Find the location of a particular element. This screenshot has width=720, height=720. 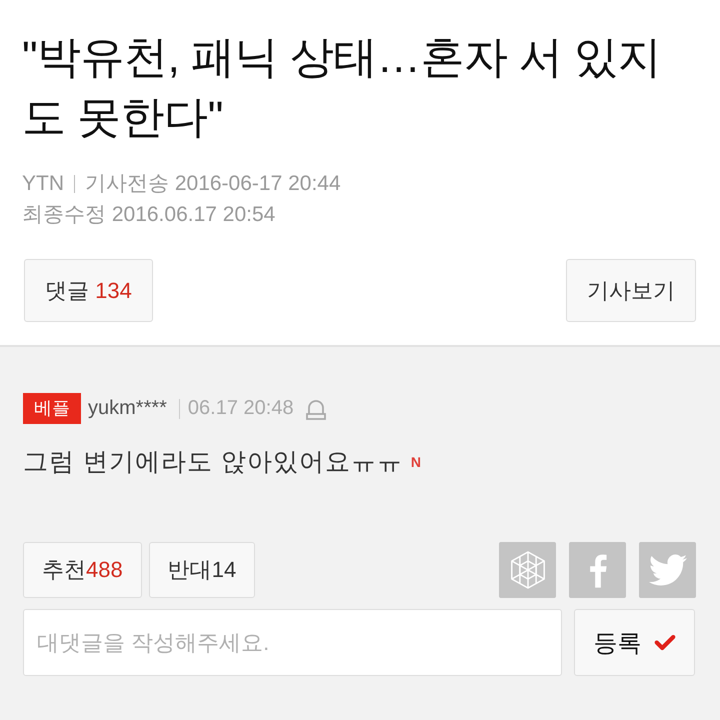

sent-time: 기사전송 2016-06-17 20:44 is located at coordinates (213, 184).